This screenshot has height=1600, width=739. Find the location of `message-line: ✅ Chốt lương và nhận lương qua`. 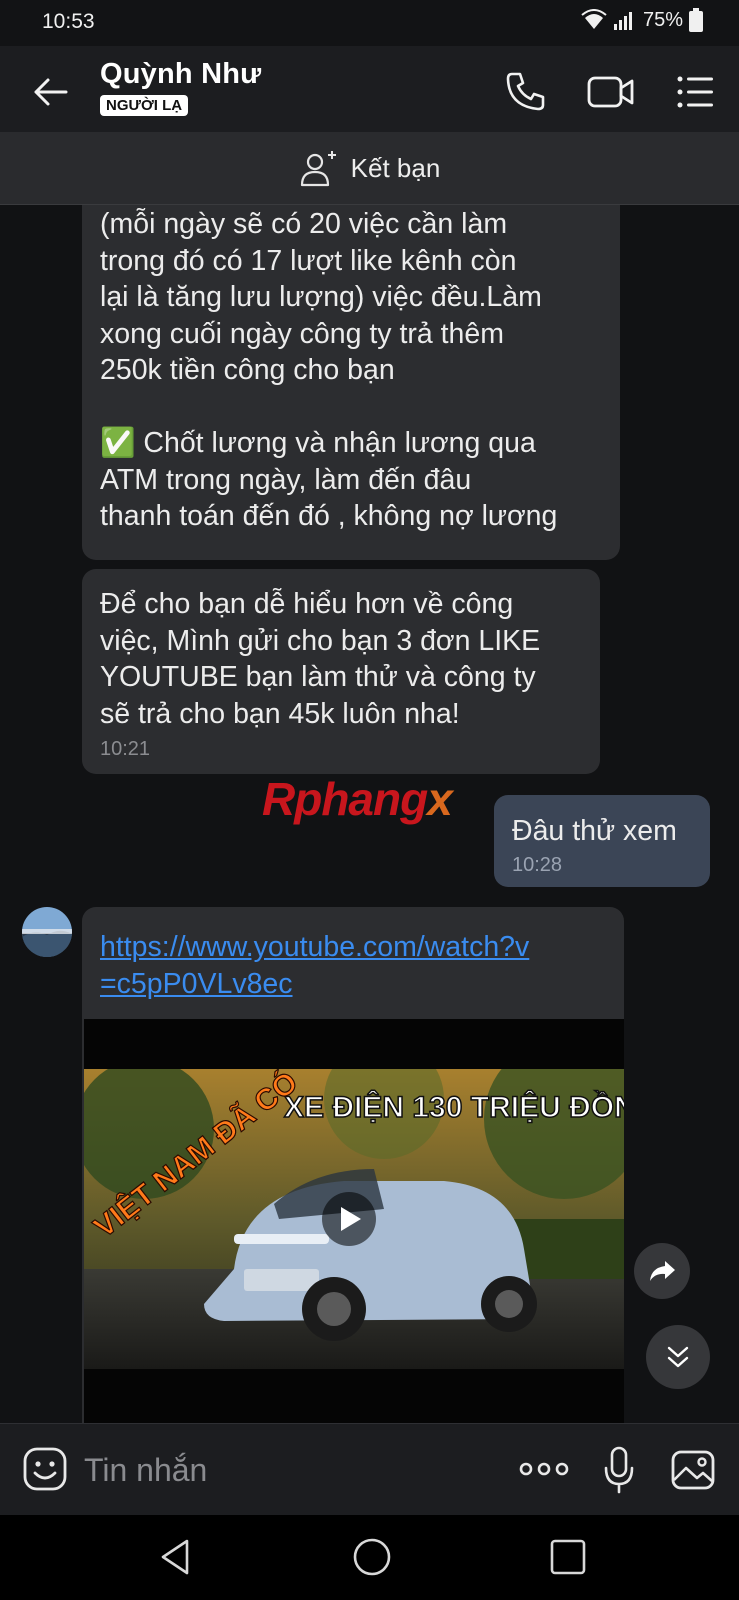

message-line: ✅ Chốt lương và nhận lương qua is located at coordinates (318, 443).